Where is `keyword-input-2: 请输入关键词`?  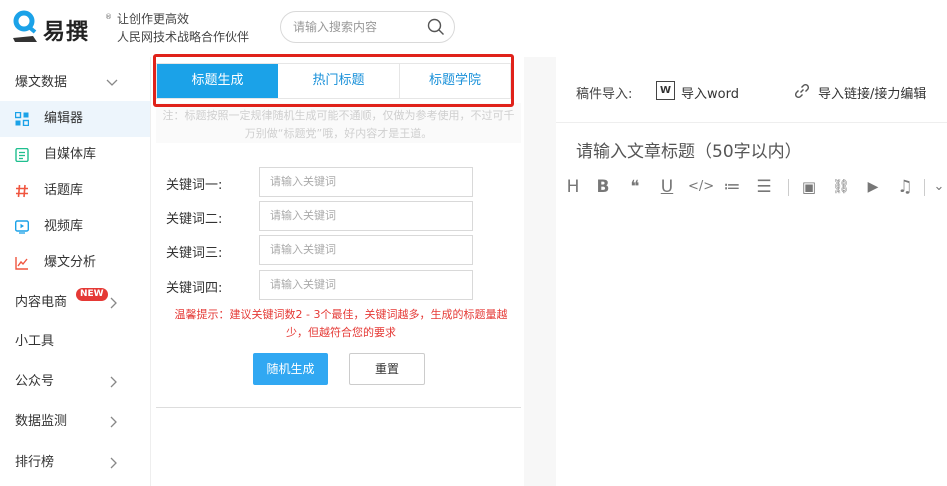 keyword-input-2: 请输入关键词 is located at coordinates (366, 216).